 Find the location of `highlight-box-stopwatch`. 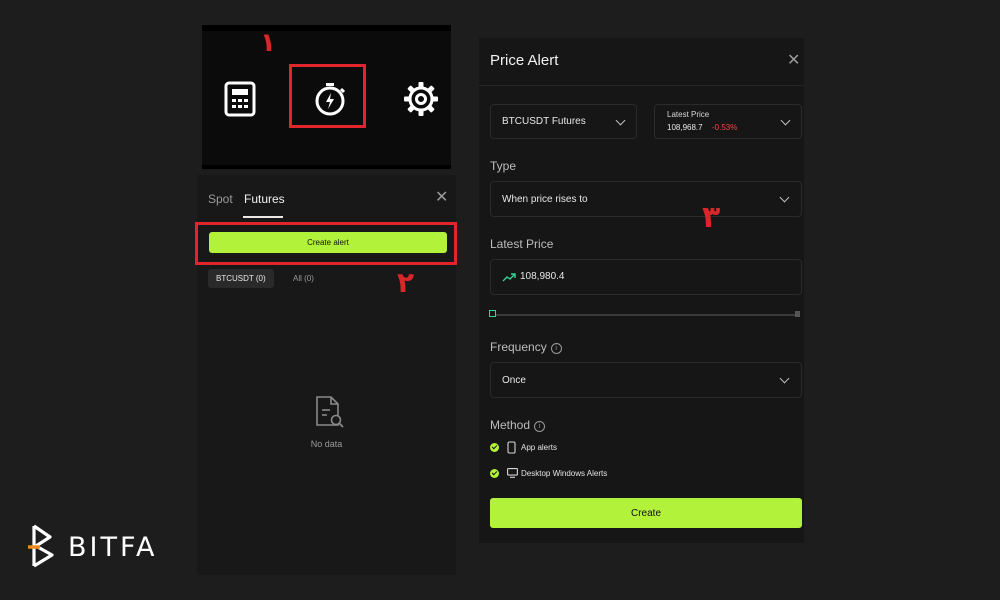

highlight-box-stopwatch is located at coordinates (327, 96).